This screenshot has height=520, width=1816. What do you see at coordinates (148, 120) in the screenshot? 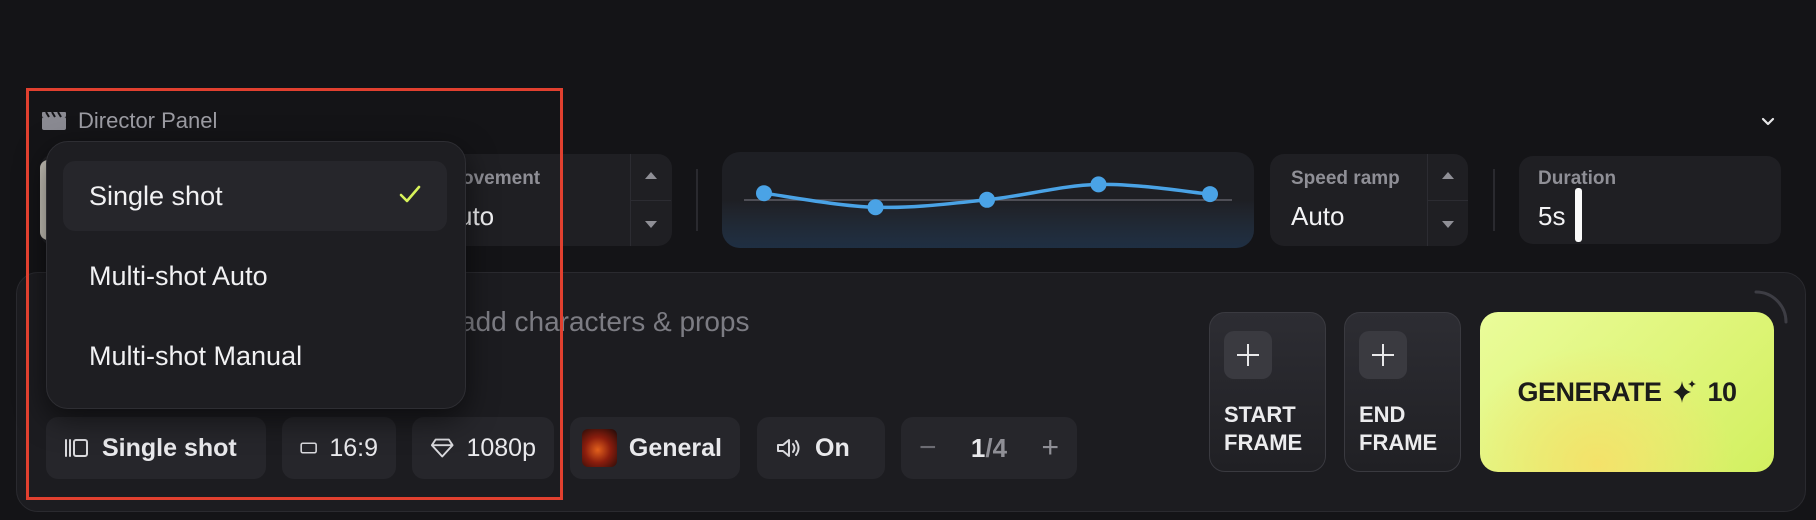
I see `panel-title: Director Panel` at bounding box center [148, 120].